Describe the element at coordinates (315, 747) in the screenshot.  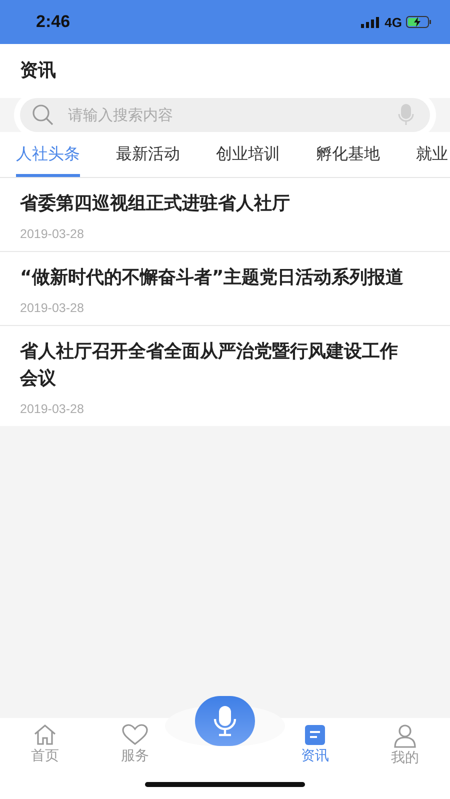
I see `nav-tab: 资讯` at that location.